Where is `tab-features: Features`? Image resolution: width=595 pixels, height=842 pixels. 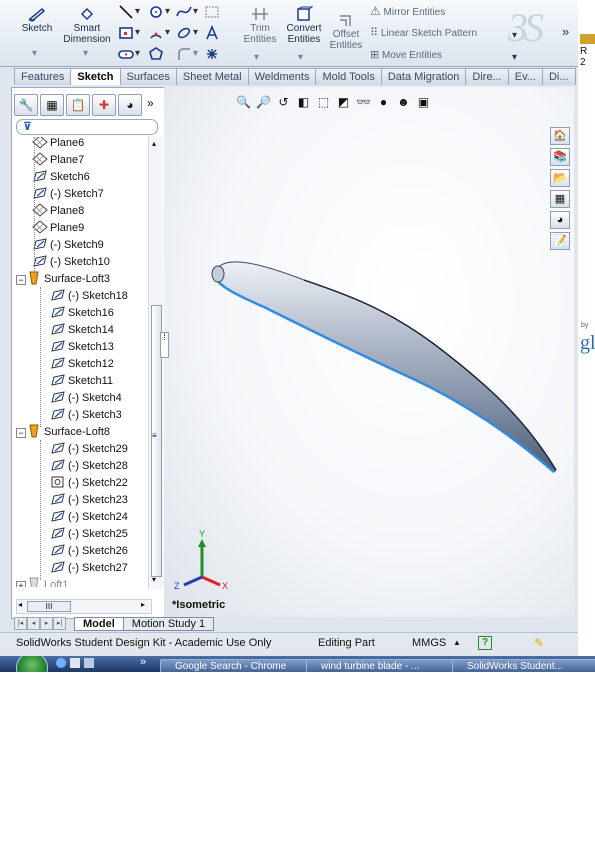
tab-features: Features is located at coordinates (43, 76).